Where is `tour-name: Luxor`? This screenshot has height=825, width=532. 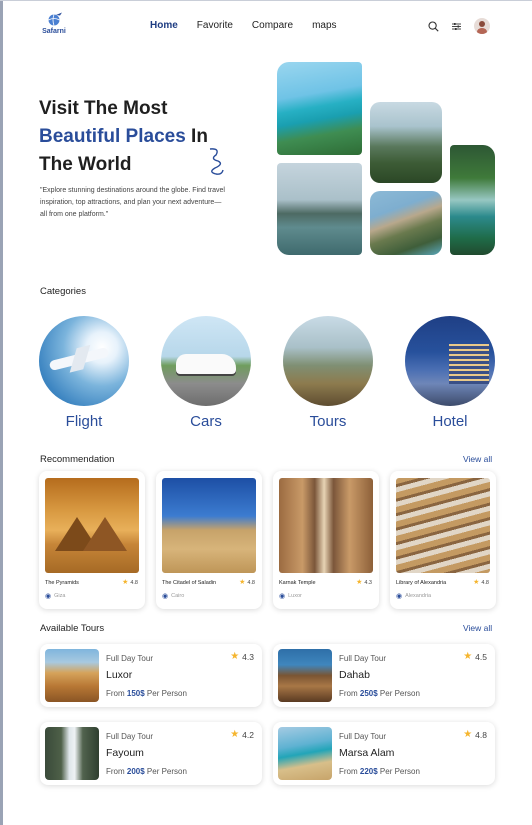 tour-name: Luxor is located at coordinates (119, 675).